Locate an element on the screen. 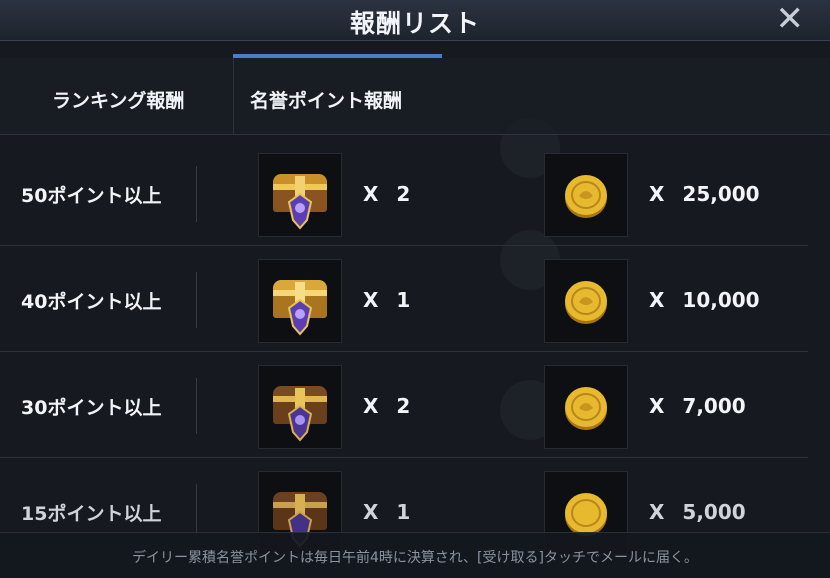 The width and height of the screenshot is (830, 578). title-bar: 報酬リスト ✕ is located at coordinates (415, 20).